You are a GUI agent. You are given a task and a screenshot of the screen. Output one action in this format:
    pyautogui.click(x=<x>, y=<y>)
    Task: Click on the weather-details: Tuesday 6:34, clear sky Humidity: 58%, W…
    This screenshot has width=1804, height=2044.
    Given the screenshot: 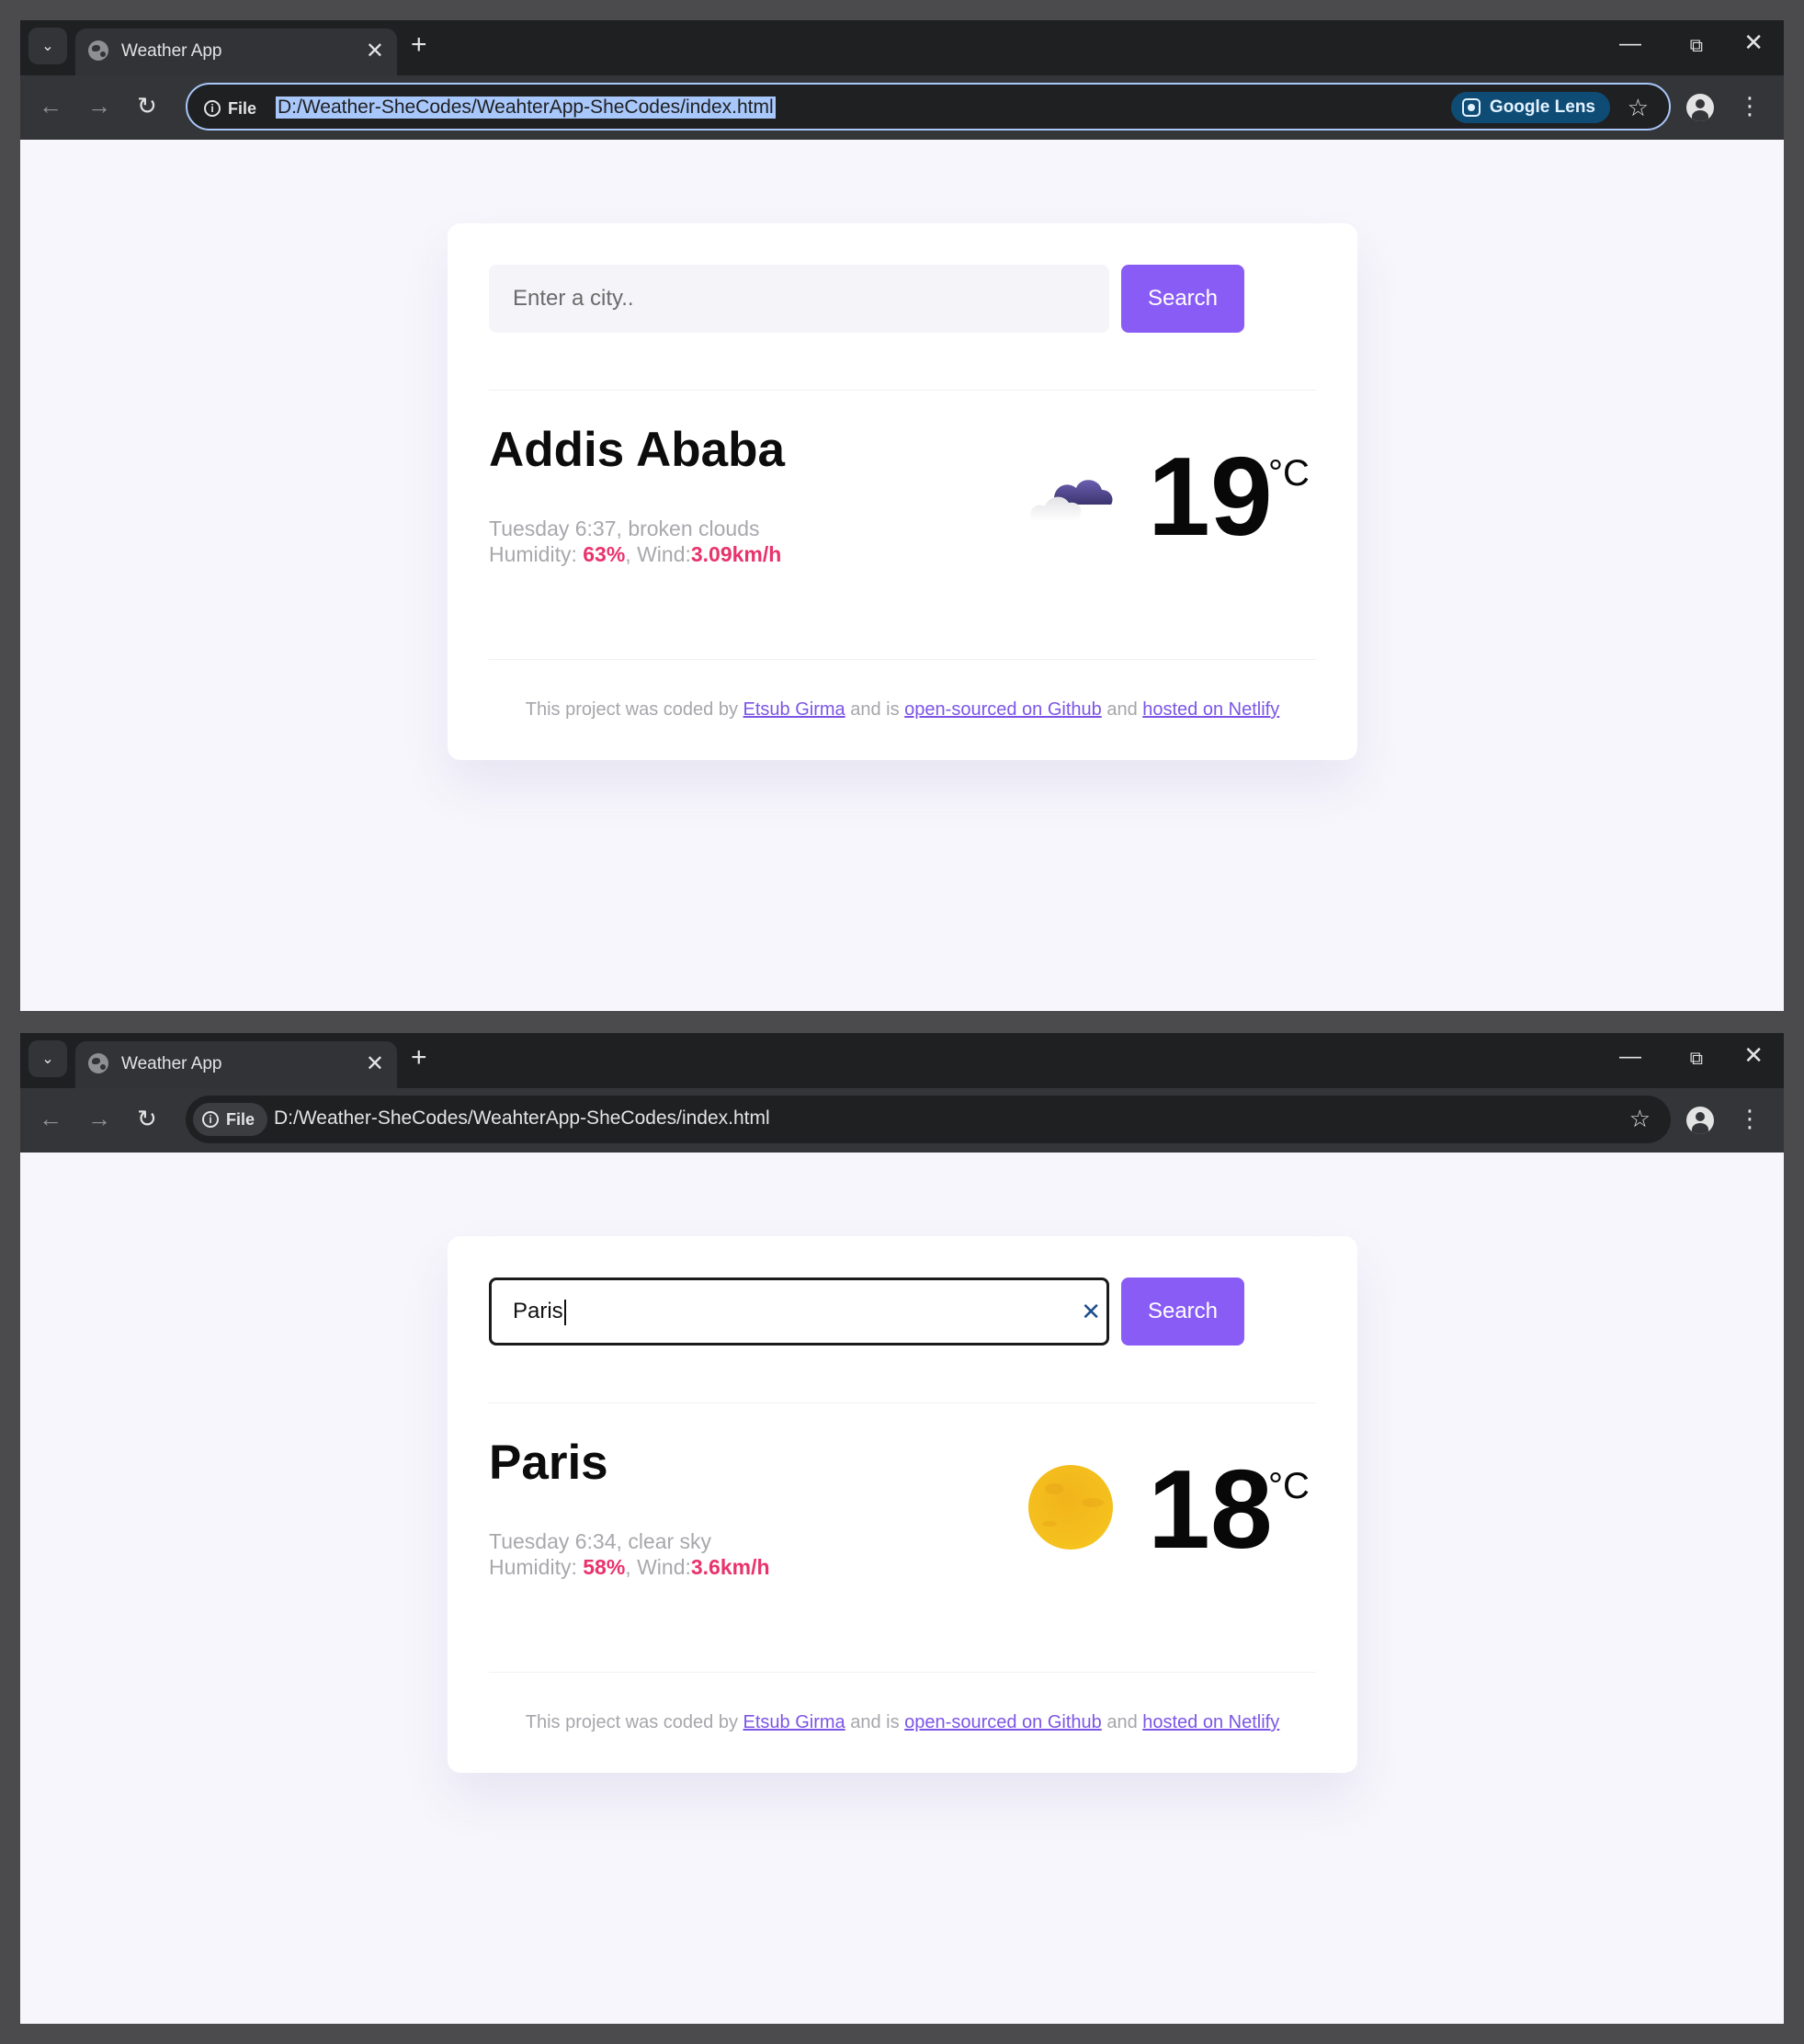 What is the action you would take?
    pyautogui.click(x=629, y=1554)
    